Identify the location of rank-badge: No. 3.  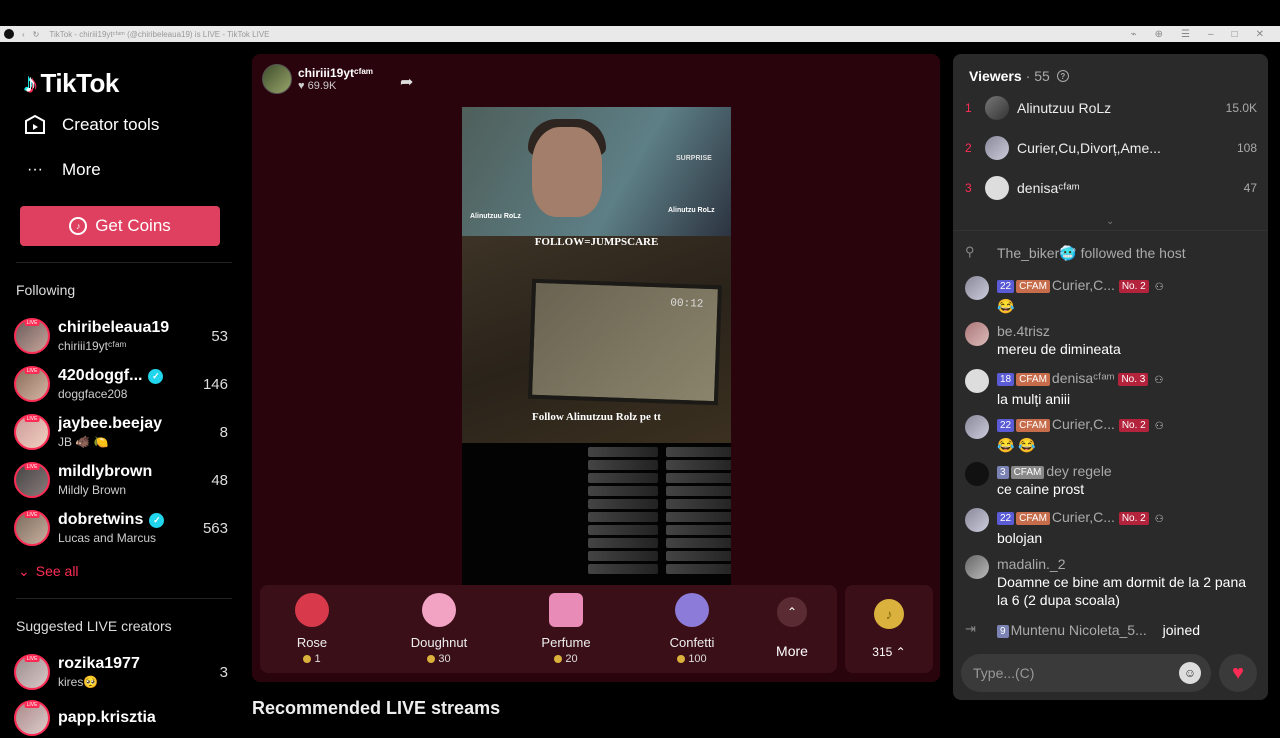
(1133, 379).